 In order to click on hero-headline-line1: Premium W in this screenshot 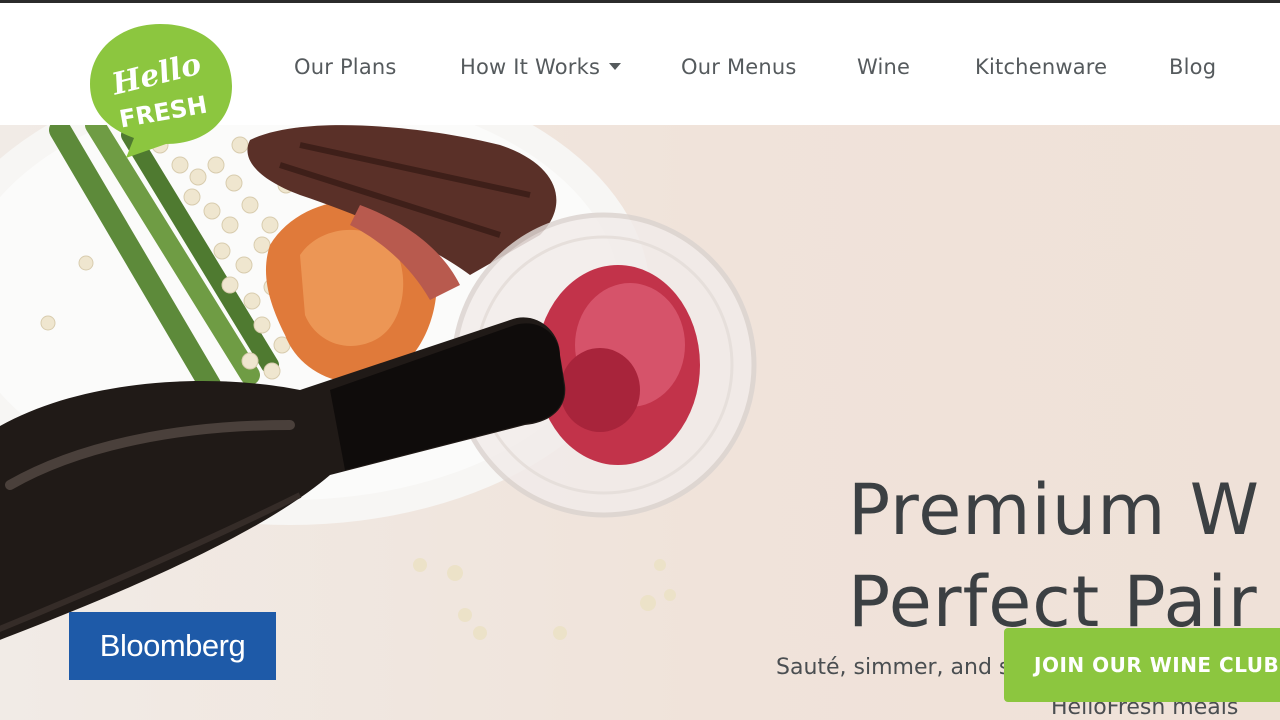, I will do `click(1054, 510)`.